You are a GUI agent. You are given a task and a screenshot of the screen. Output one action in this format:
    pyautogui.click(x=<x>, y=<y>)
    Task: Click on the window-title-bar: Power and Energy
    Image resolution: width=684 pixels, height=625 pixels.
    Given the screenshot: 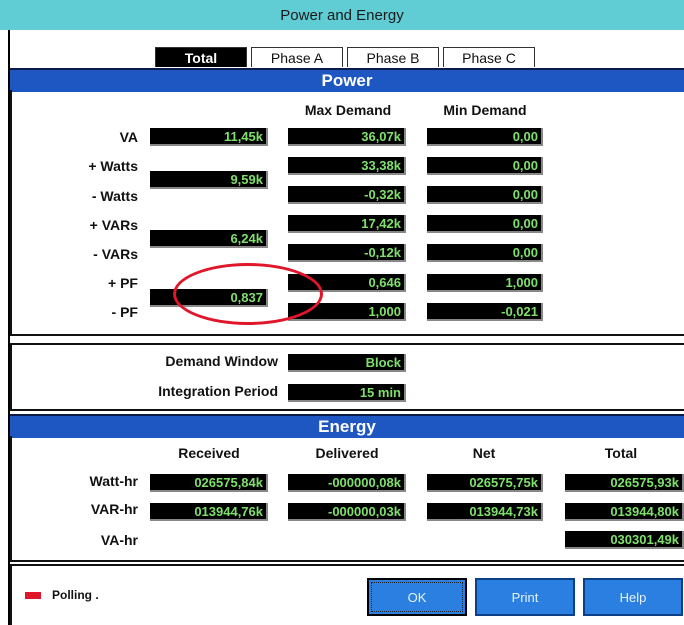 What is the action you would take?
    pyautogui.click(x=342, y=15)
    